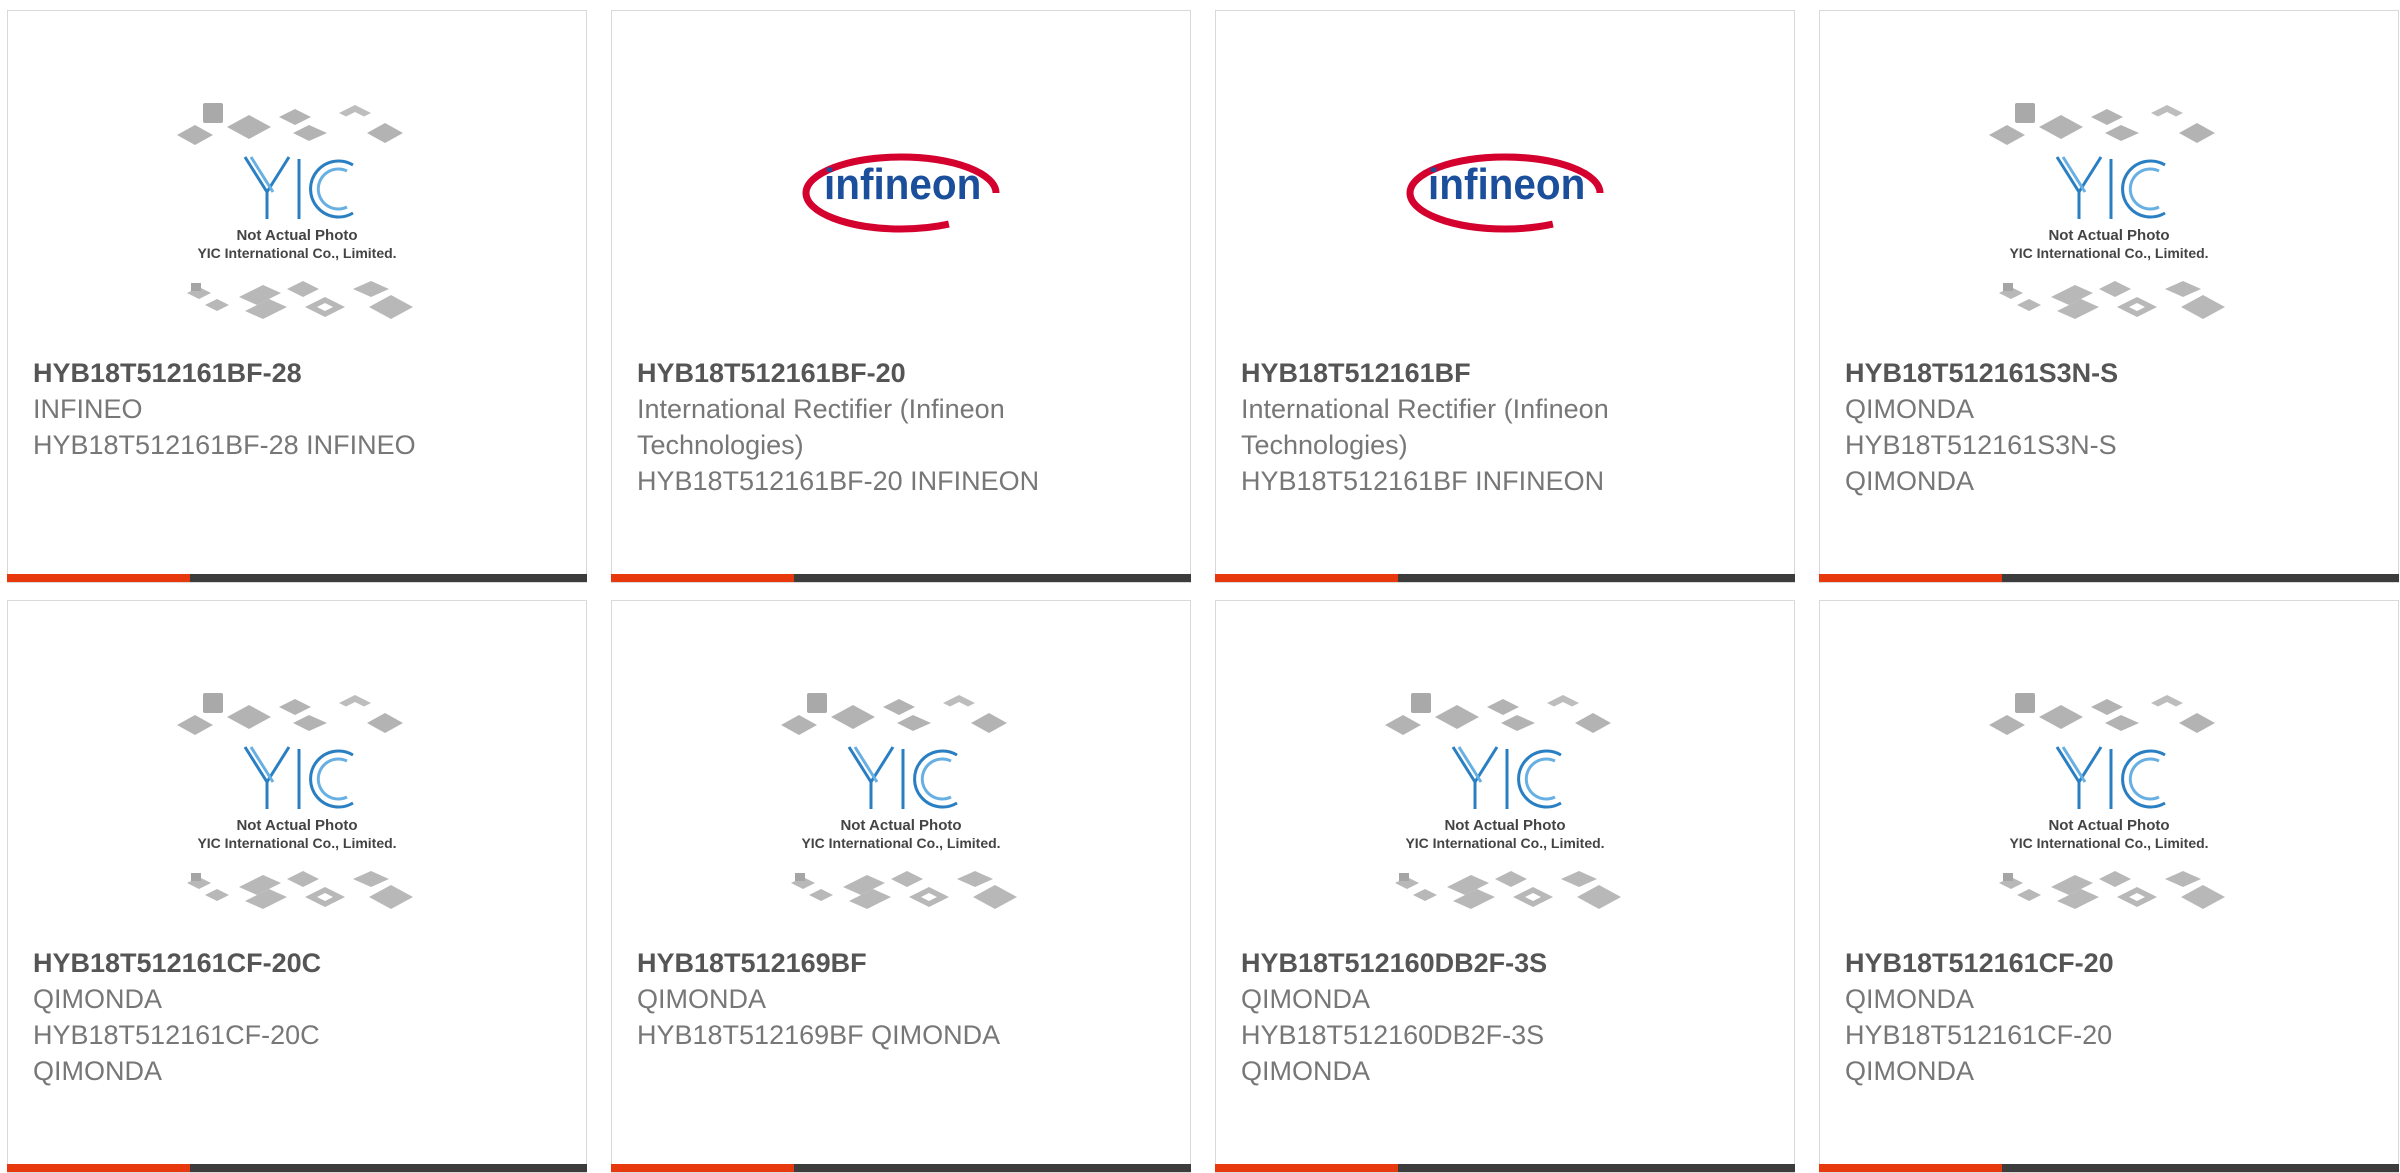  What do you see at coordinates (293, 373) in the screenshot?
I see `part-number-link: HYB18T512161BF-28` at bounding box center [293, 373].